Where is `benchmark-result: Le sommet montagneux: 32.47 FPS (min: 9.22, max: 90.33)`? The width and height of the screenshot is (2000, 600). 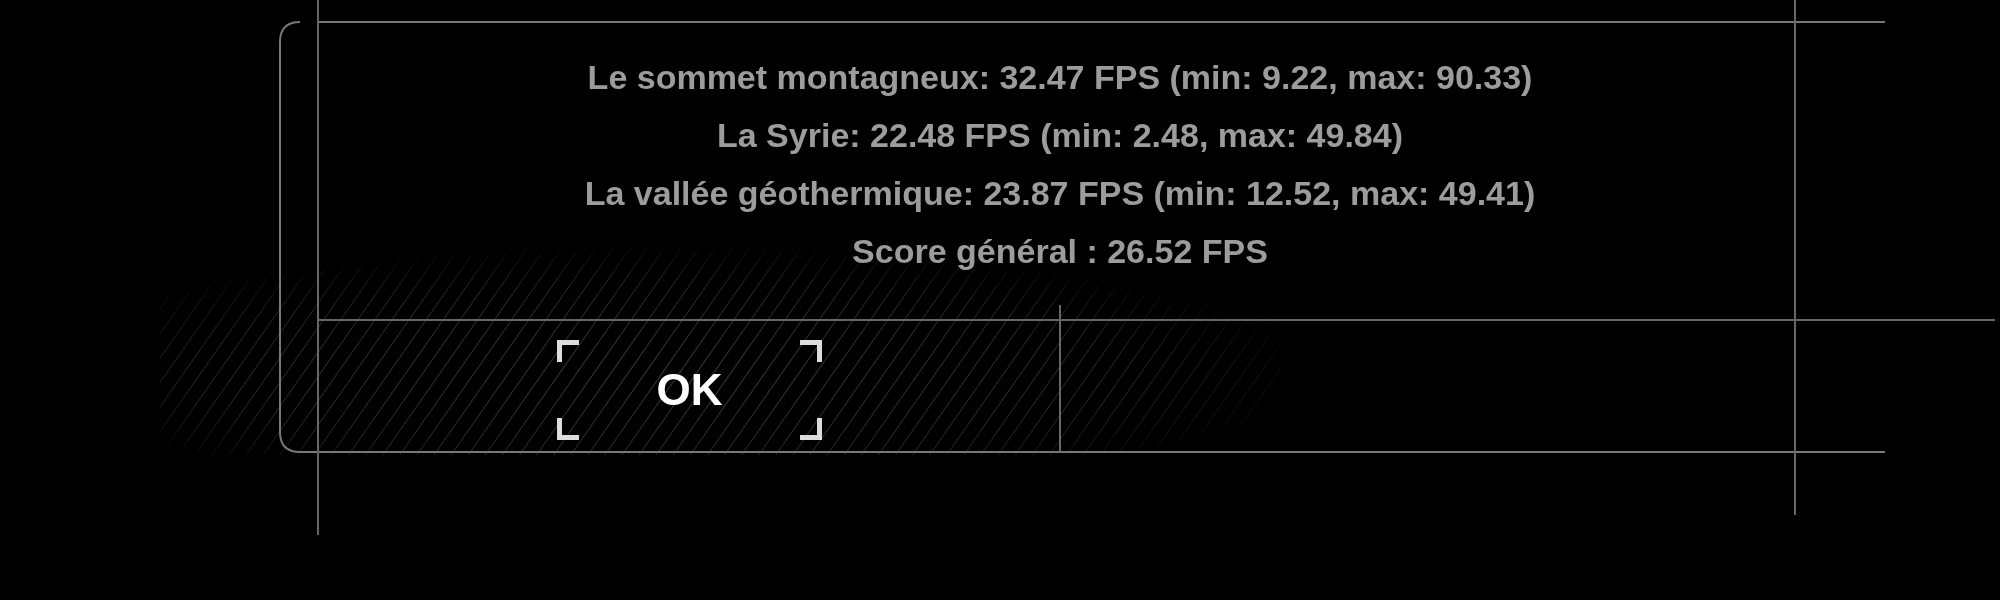 benchmark-result: Le sommet montagneux: 32.47 FPS (min: 9.22, max: 90.33) is located at coordinates (1060, 77).